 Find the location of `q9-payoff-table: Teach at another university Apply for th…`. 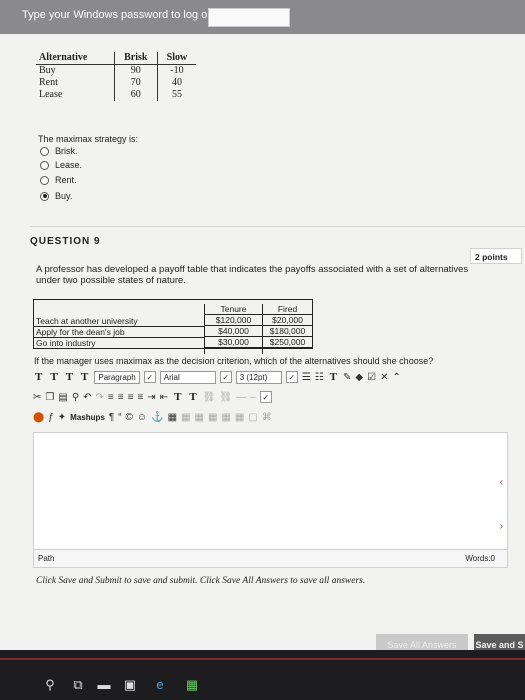

q9-payoff-table: Teach at another university Apply for th… is located at coordinates (173, 326).